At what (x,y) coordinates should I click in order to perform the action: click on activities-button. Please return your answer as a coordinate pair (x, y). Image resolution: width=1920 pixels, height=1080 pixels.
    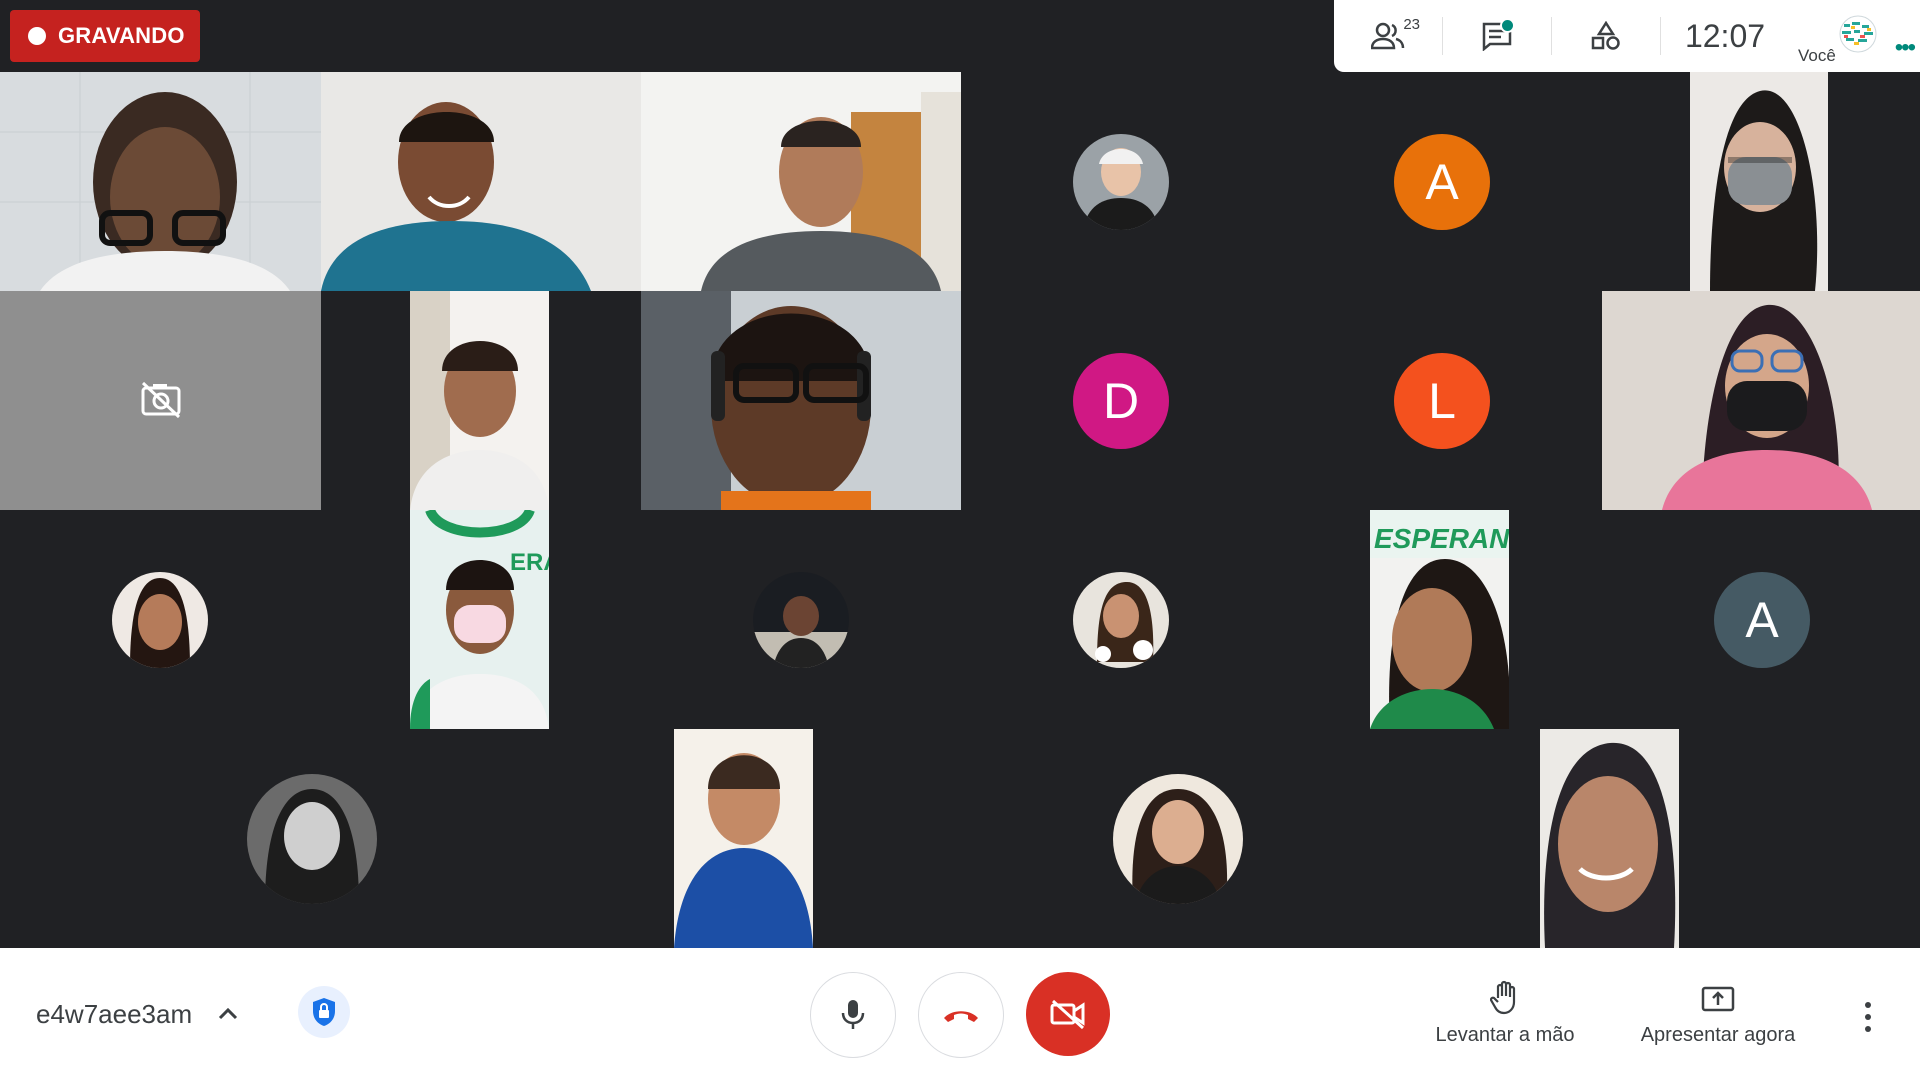
    Looking at the image, I should click on (1606, 36).